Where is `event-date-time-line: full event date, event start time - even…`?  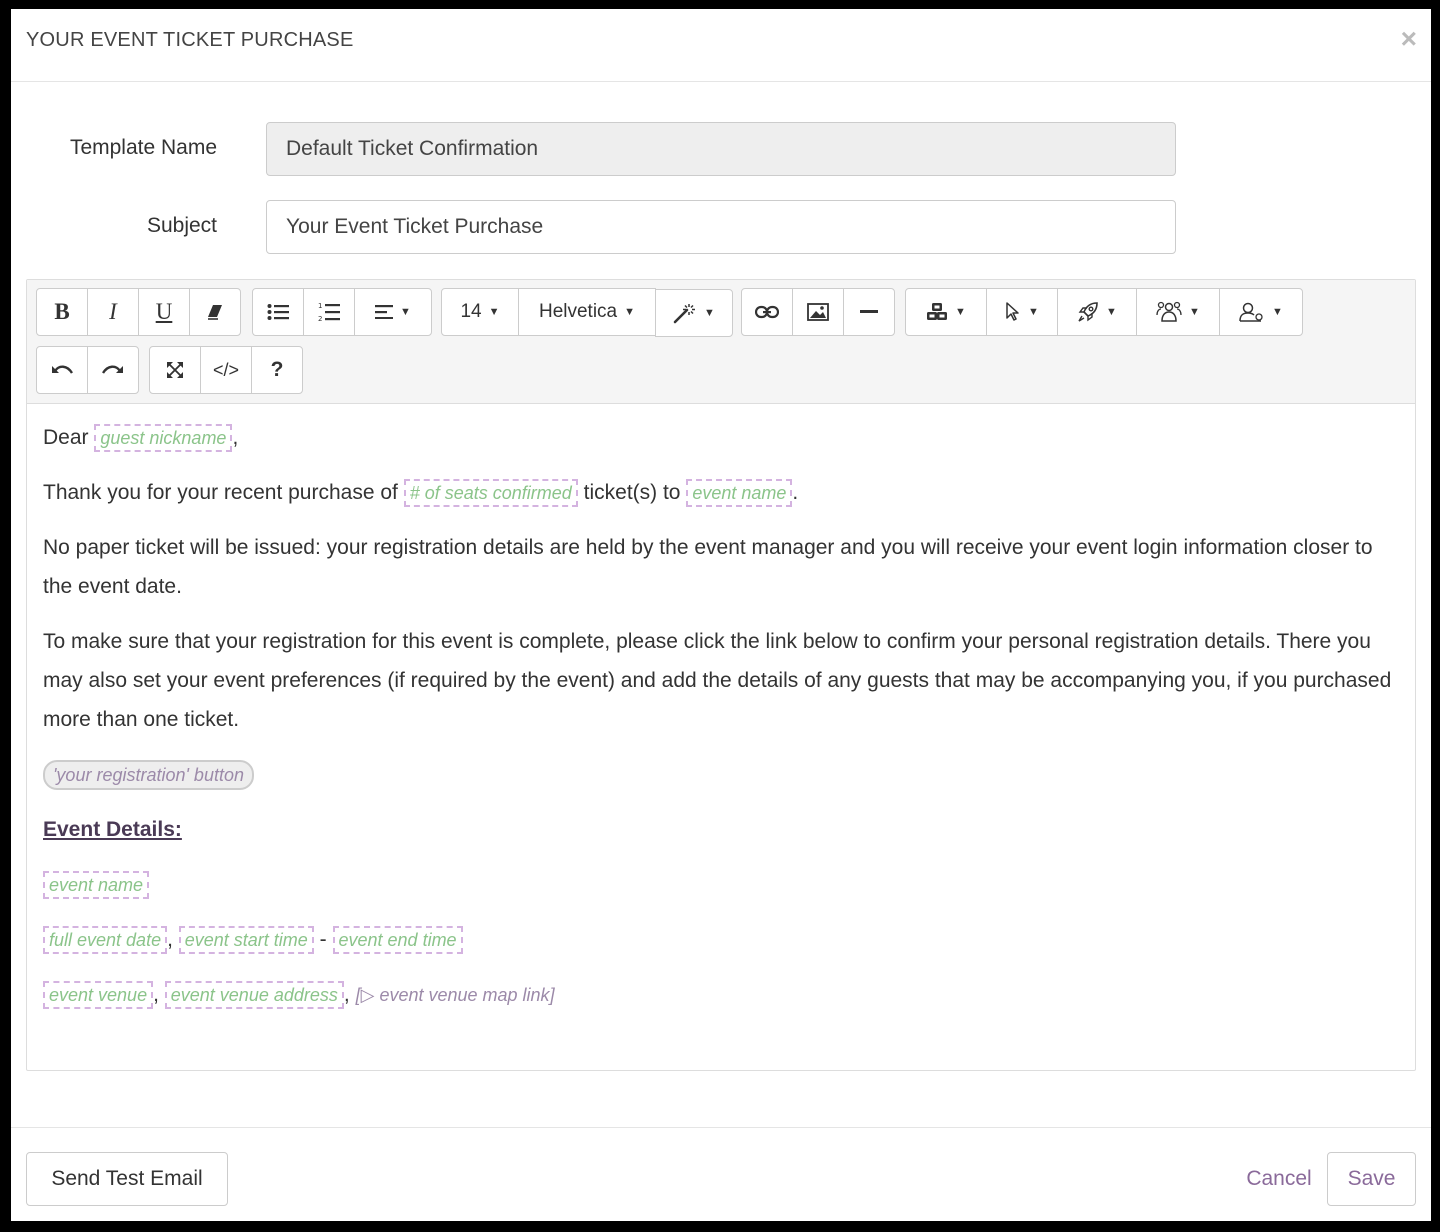
event-date-time-line: full event date, event start time - even… is located at coordinates (721, 939).